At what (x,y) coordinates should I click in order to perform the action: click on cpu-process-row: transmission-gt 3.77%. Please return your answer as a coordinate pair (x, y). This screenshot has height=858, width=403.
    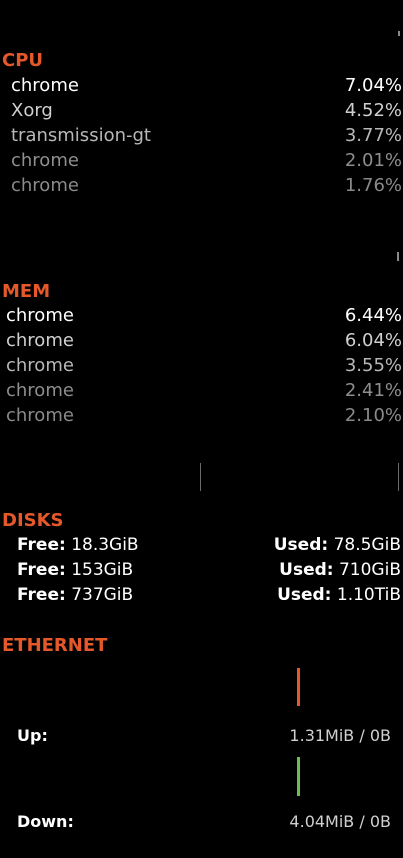
    Looking at the image, I should click on (201, 135).